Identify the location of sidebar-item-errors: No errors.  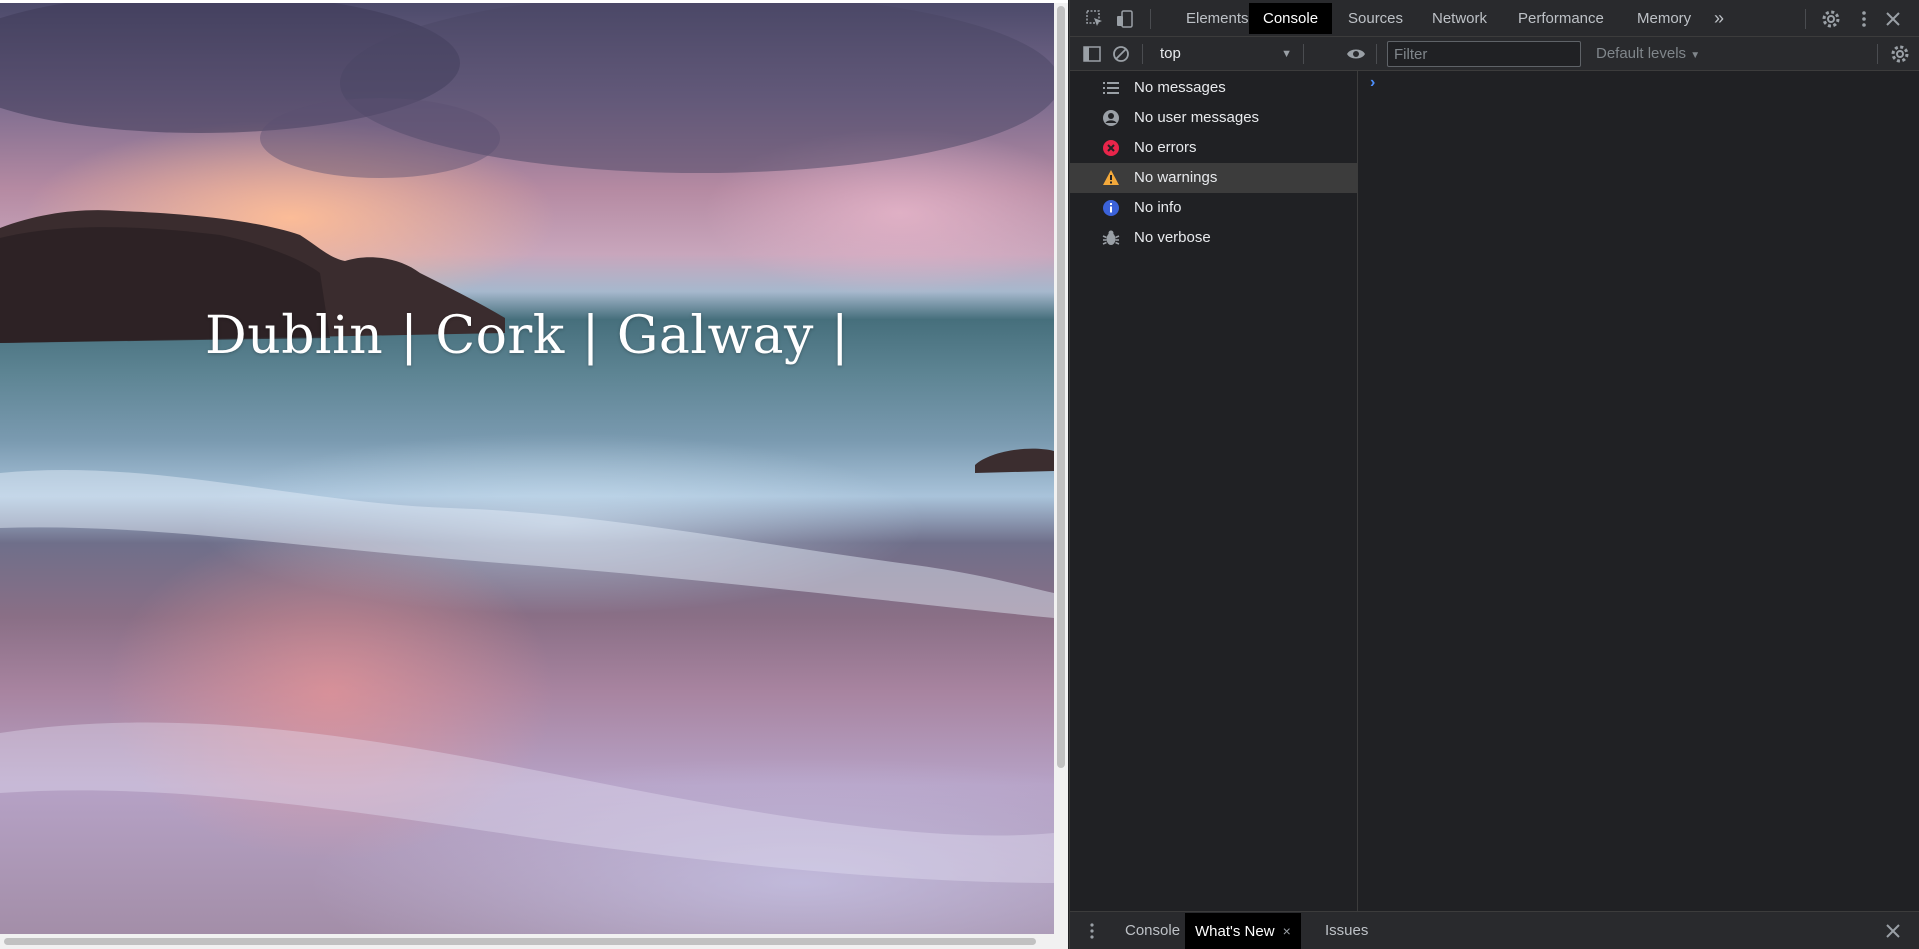
(1213, 148).